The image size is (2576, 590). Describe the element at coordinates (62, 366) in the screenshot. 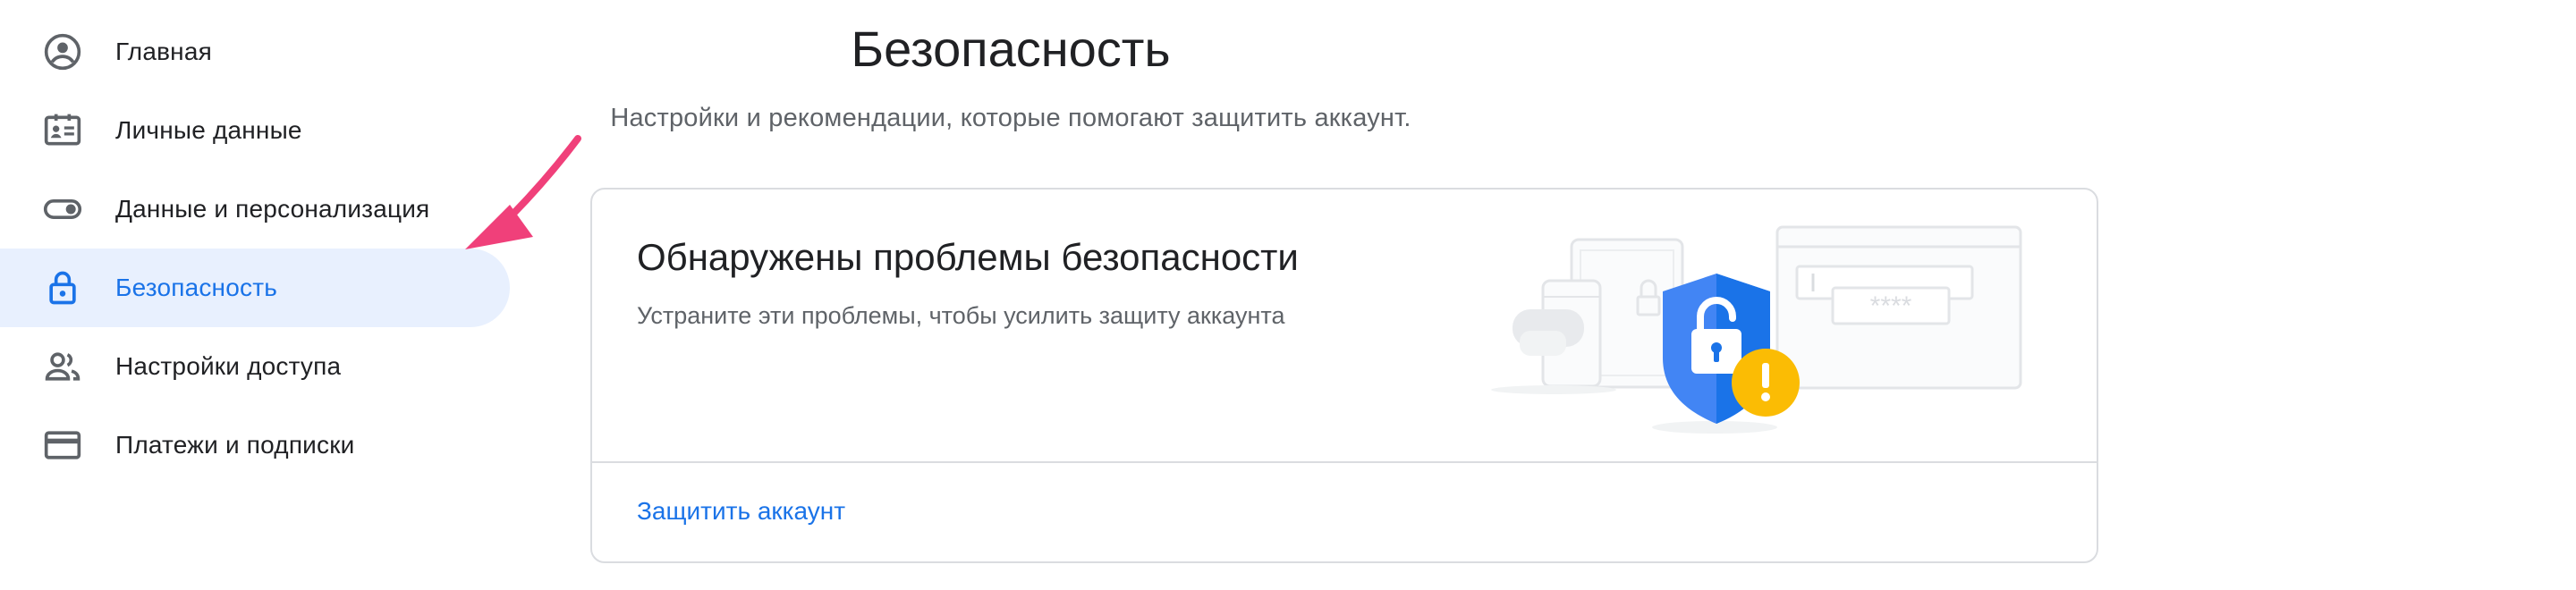

I see `people-icon` at that location.